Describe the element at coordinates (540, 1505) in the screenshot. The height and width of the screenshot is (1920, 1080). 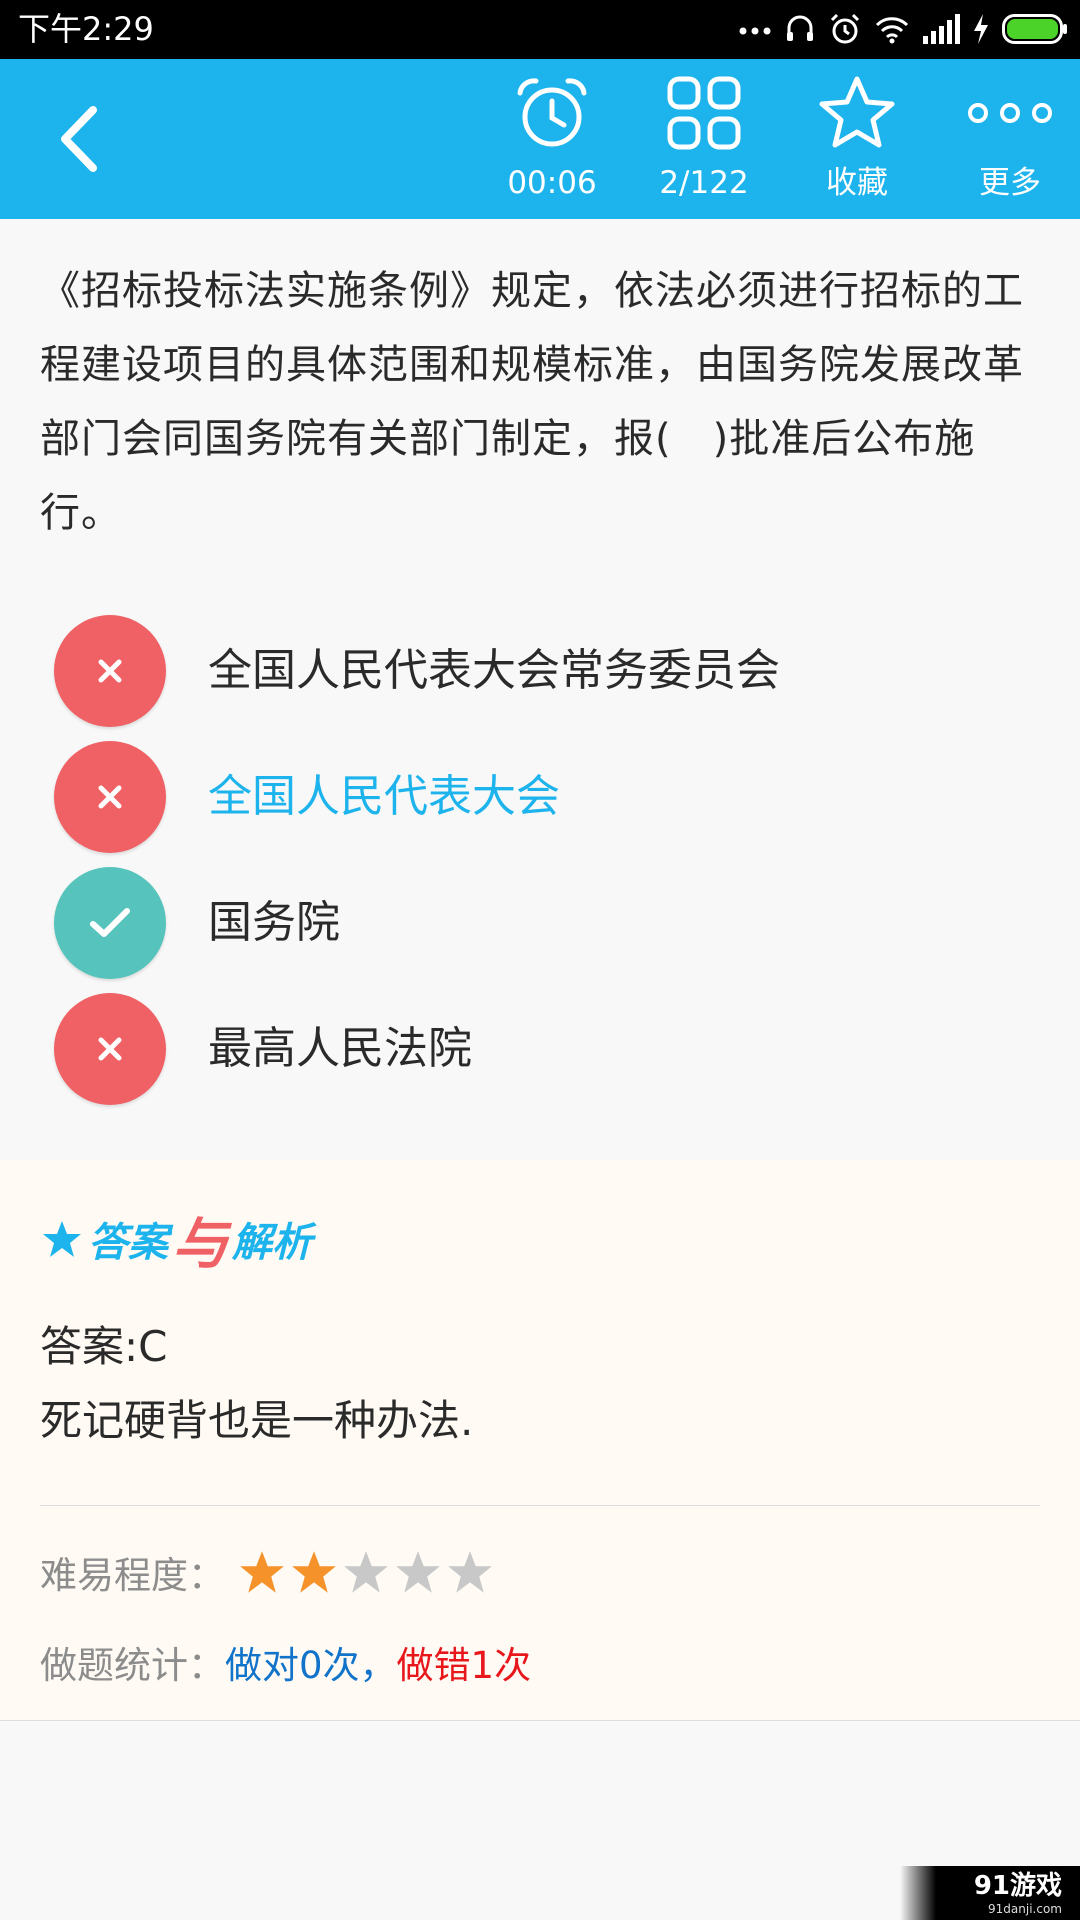
I see `divider` at that location.